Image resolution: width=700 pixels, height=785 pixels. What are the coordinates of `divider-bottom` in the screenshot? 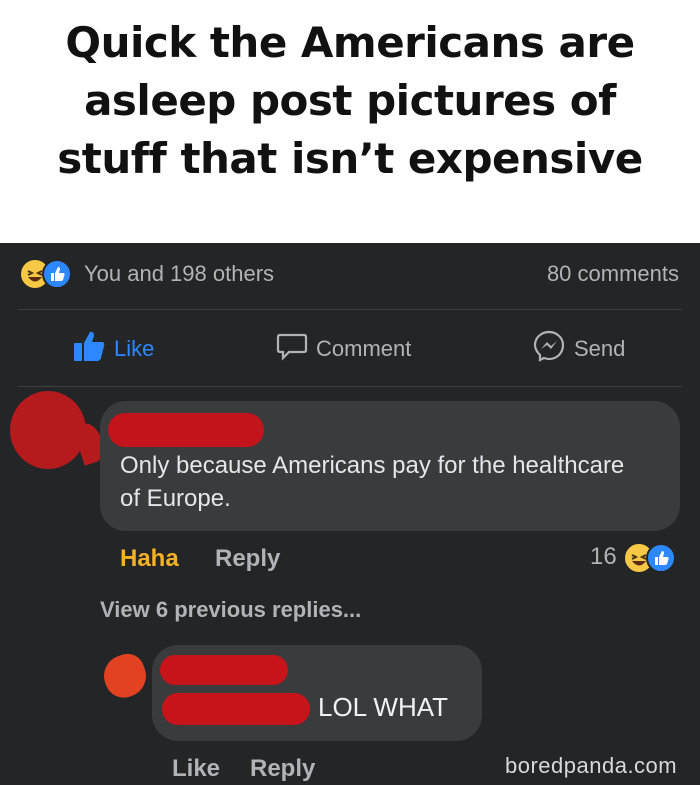 It's located at (350, 386).